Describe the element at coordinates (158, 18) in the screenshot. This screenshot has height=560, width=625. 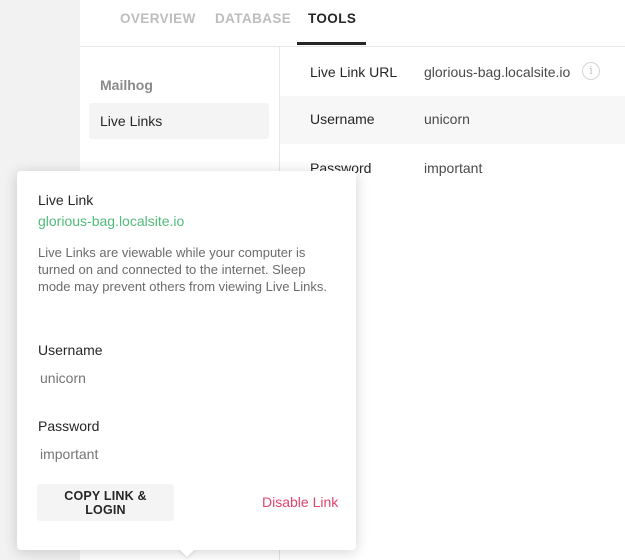
I see `tab-overview: OVERVIEW` at that location.